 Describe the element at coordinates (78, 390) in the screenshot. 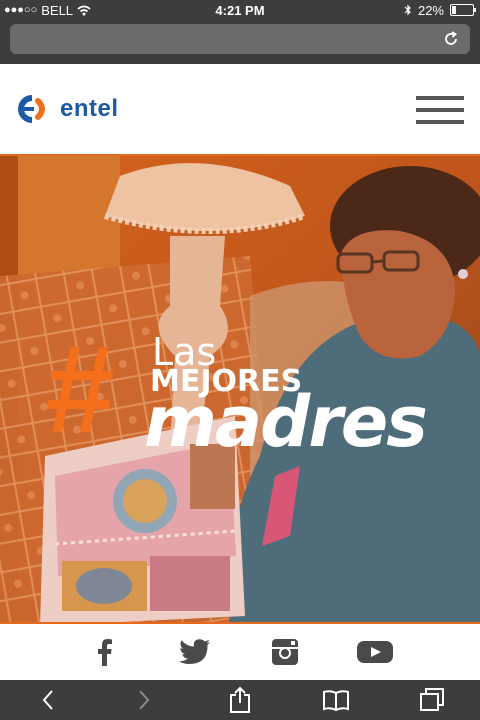

I see `hashtag-symbol: #` at that location.